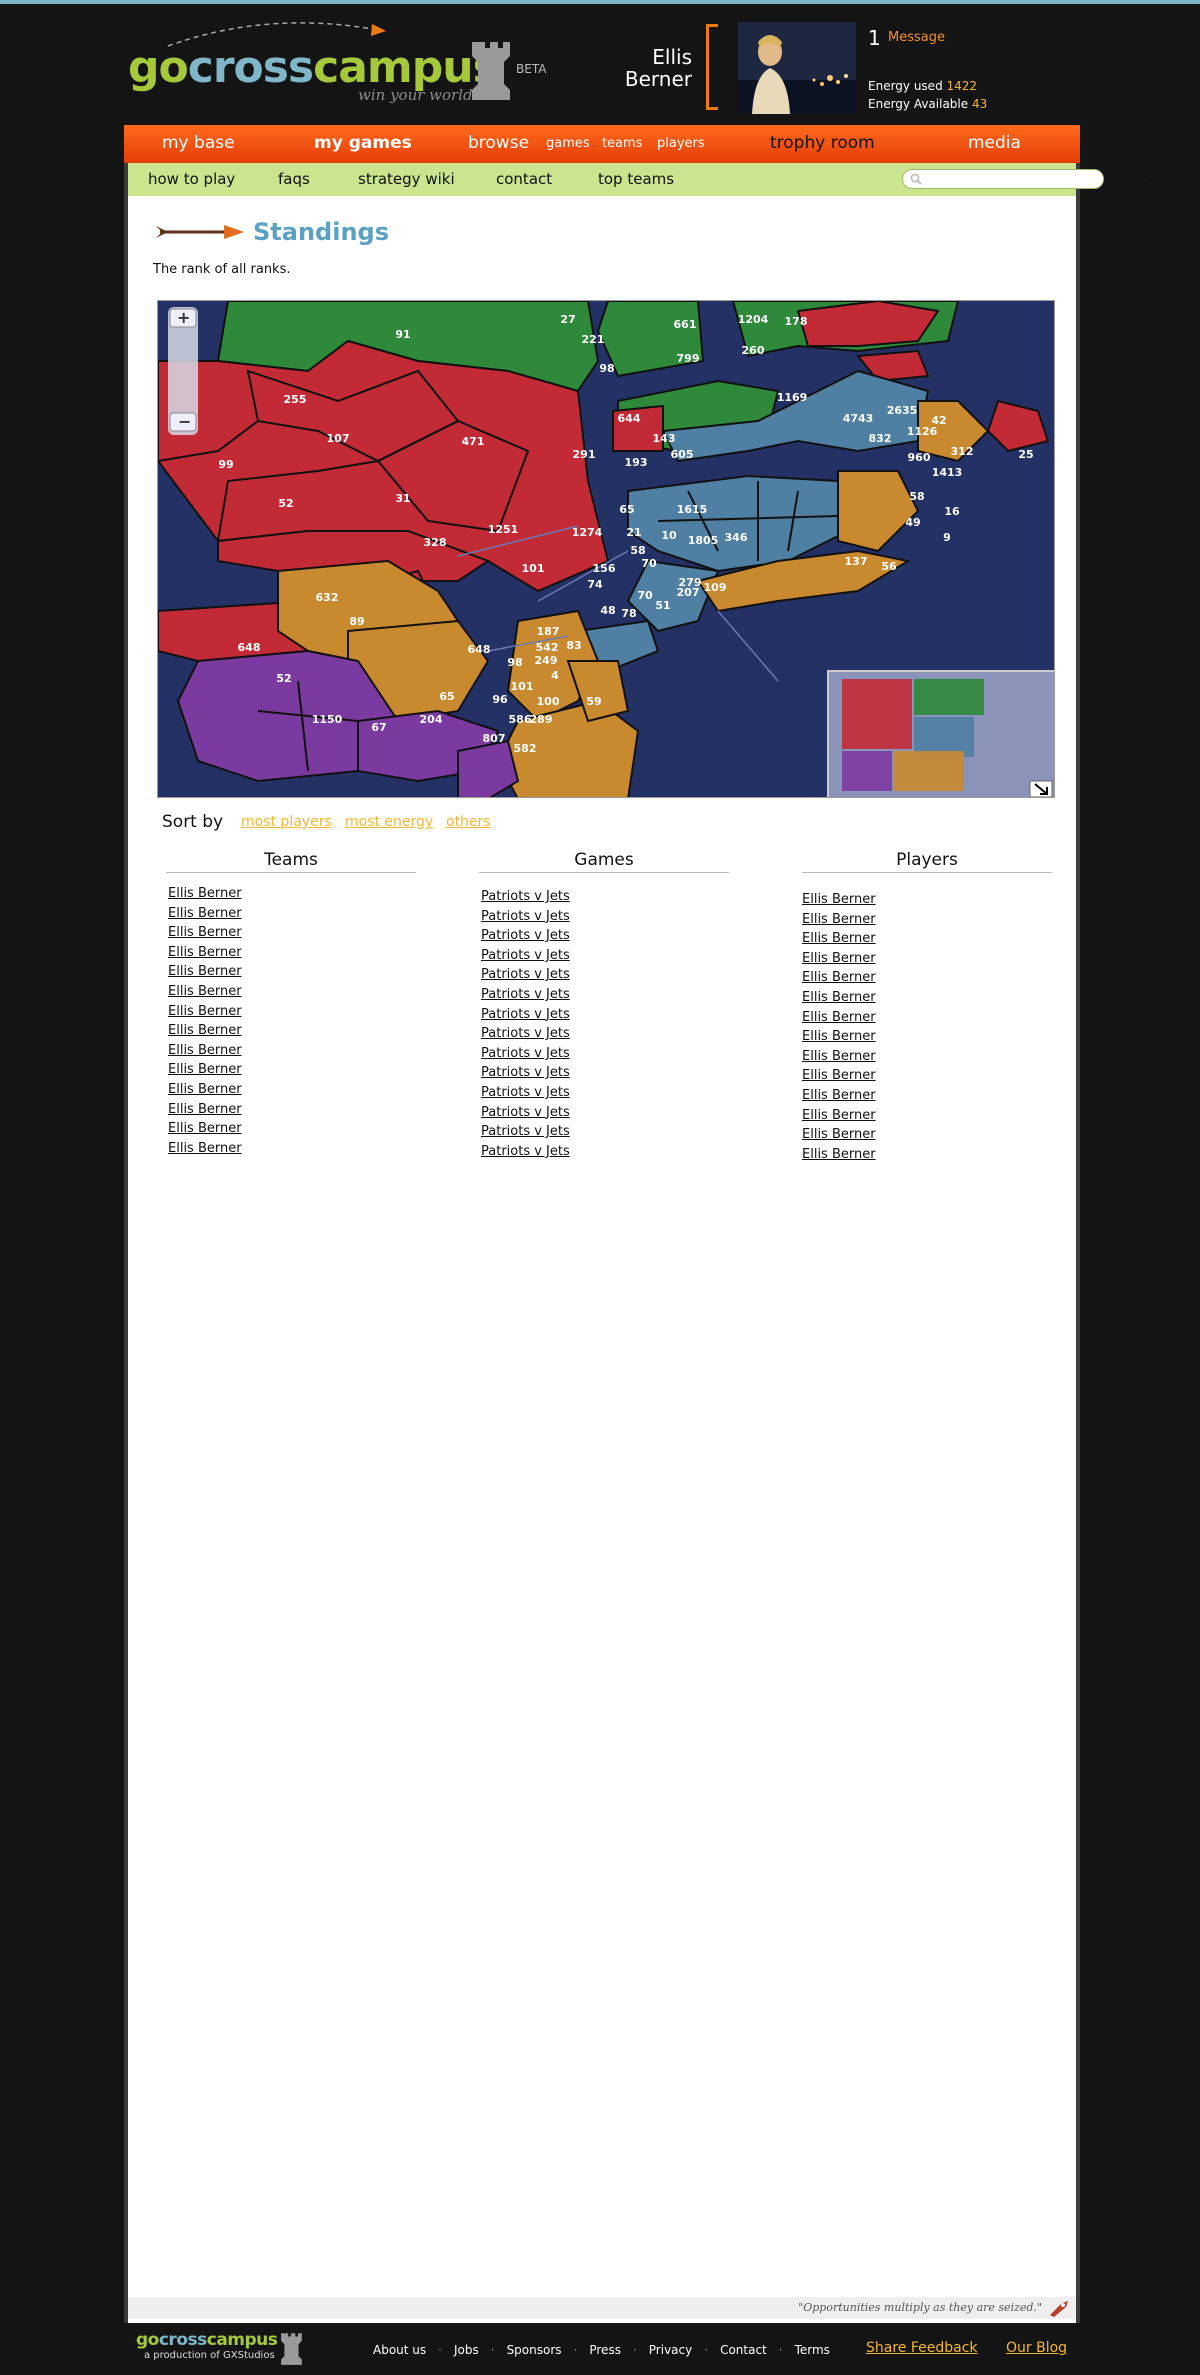 The image size is (1200, 2375). I want to click on subnav-contact: contact, so click(524, 179).